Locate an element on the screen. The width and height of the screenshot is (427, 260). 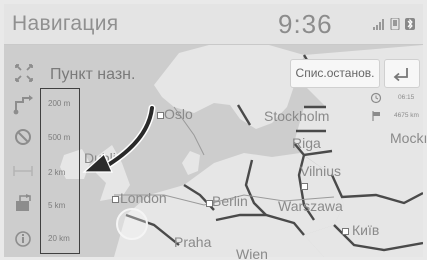
back-arrow-icon is located at coordinates (400, 75).